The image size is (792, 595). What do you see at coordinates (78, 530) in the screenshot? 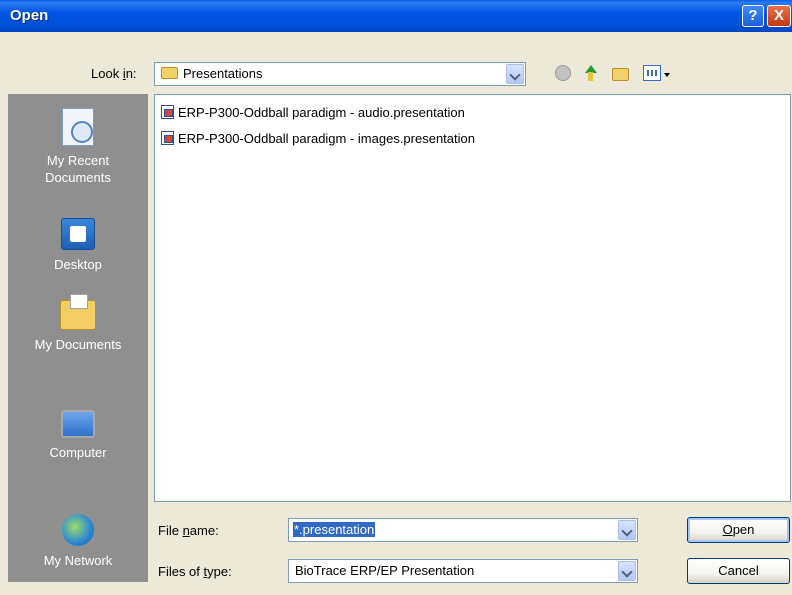
I see `network-icon` at bounding box center [78, 530].